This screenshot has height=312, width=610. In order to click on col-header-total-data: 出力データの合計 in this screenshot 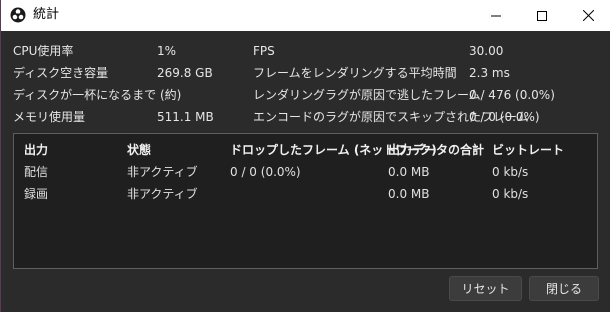, I will do `click(436, 150)`.